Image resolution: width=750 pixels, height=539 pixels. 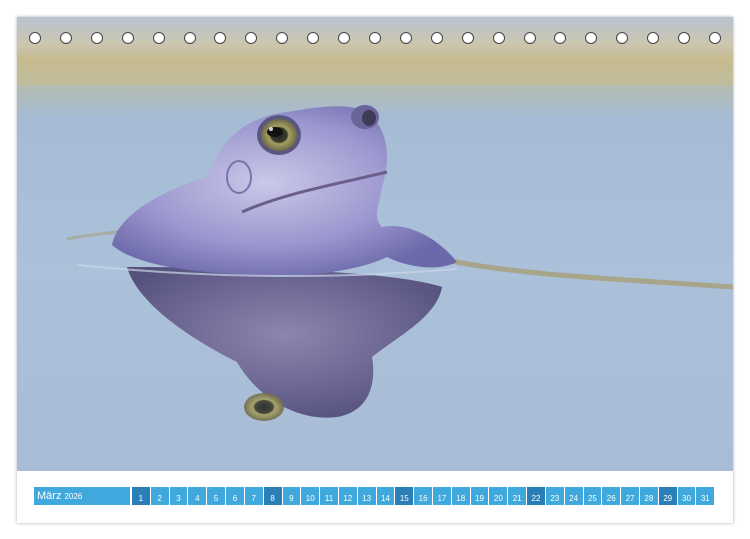 I want to click on day-number: 17, so click(x=442, y=498).